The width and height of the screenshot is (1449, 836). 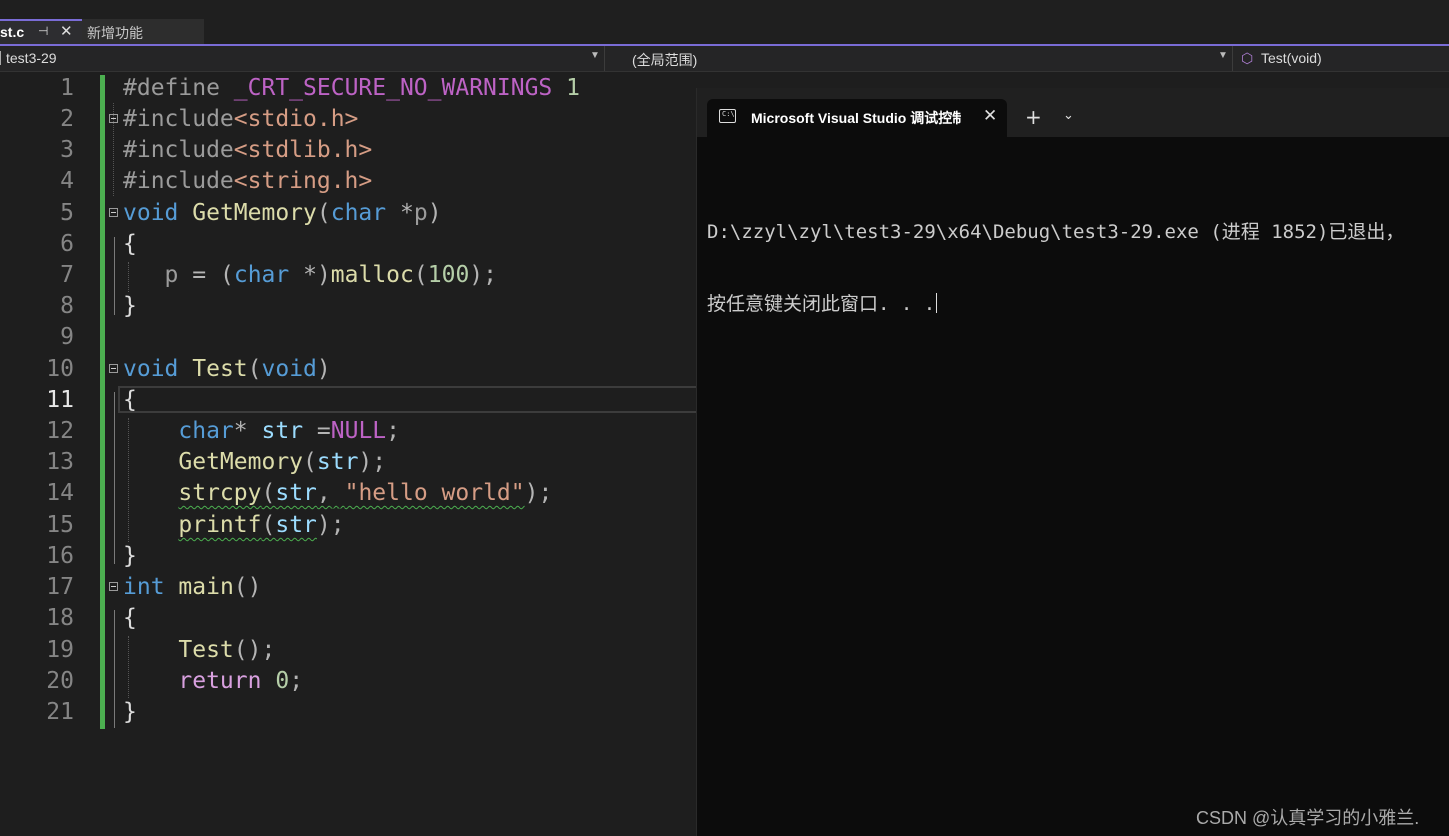 I want to click on line-number: 15, so click(x=60, y=525).